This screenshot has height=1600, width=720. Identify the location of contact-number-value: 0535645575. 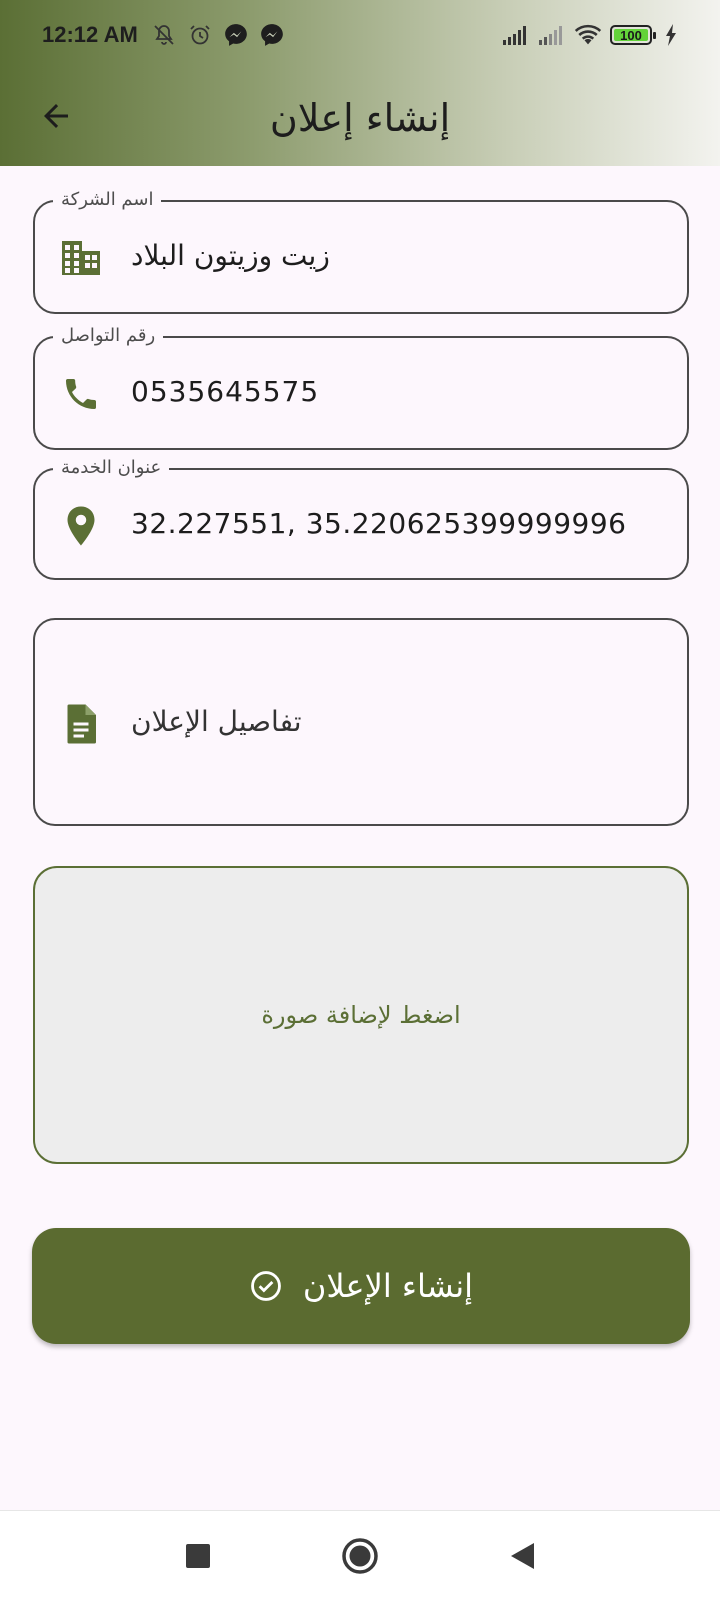
(225, 391).